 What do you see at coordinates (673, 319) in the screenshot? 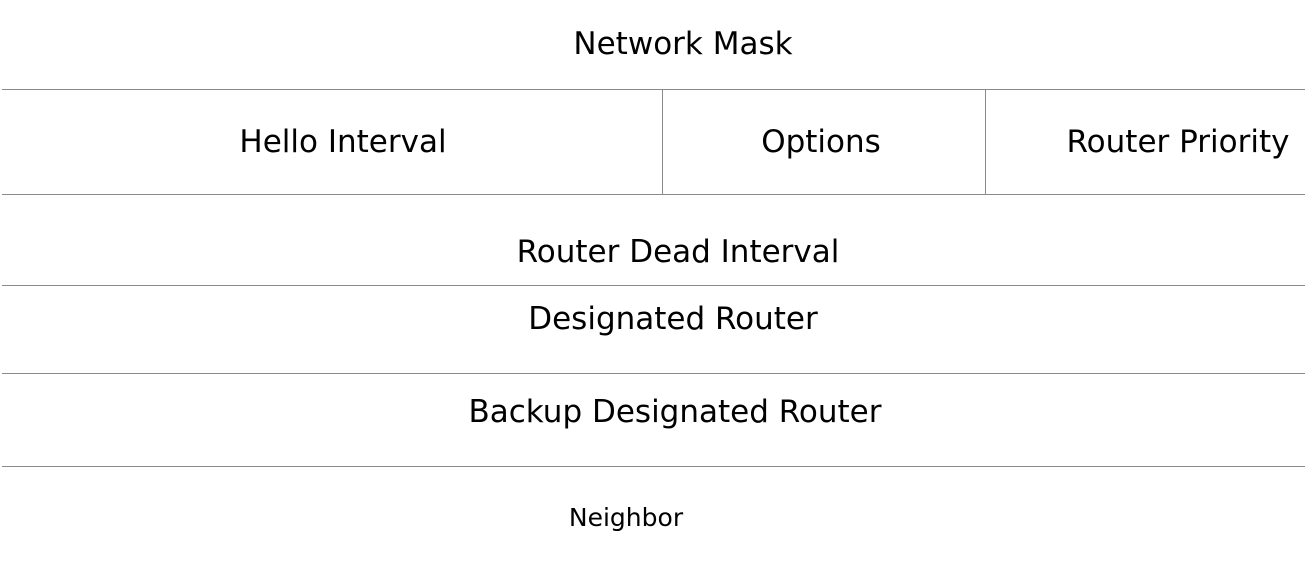
I see `designated-router-label: Designated Router` at bounding box center [673, 319].